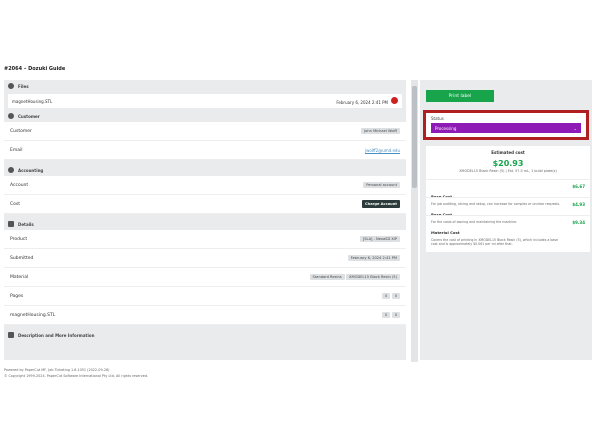 Image resolution: width=592 pixels, height=444 pixels. What do you see at coordinates (414, 221) in the screenshot?
I see `scrollbar` at bounding box center [414, 221].